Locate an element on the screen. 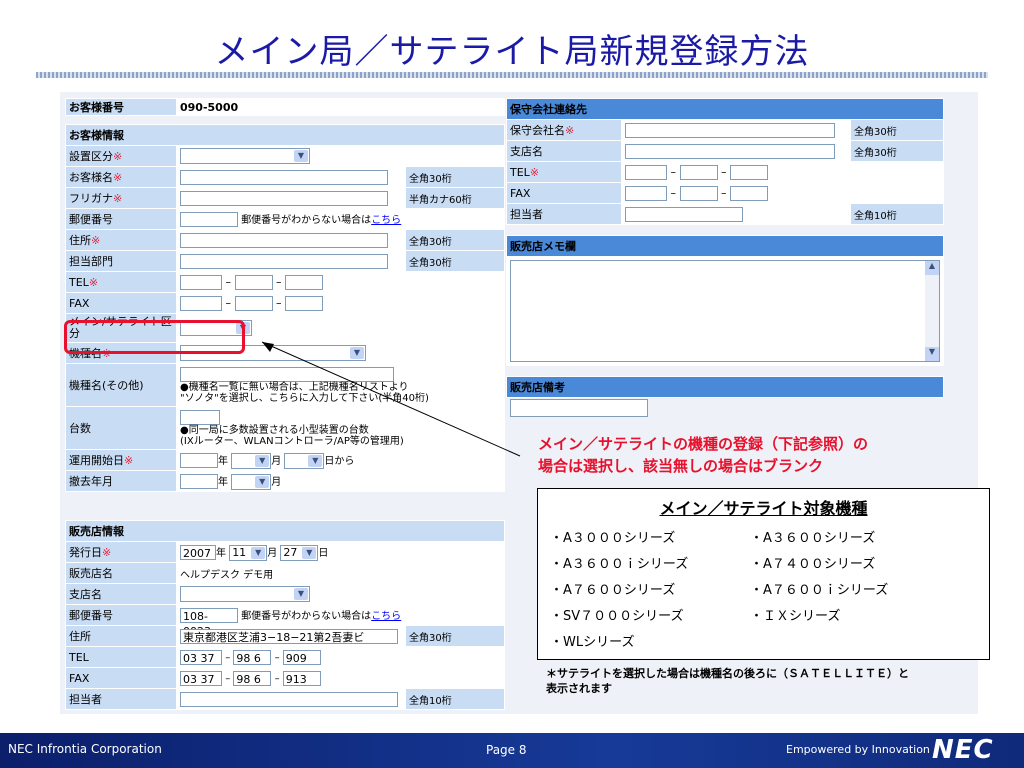 The width and height of the screenshot is (1024, 768). model-item: ・A７４００シリーズ is located at coordinates (813, 564).